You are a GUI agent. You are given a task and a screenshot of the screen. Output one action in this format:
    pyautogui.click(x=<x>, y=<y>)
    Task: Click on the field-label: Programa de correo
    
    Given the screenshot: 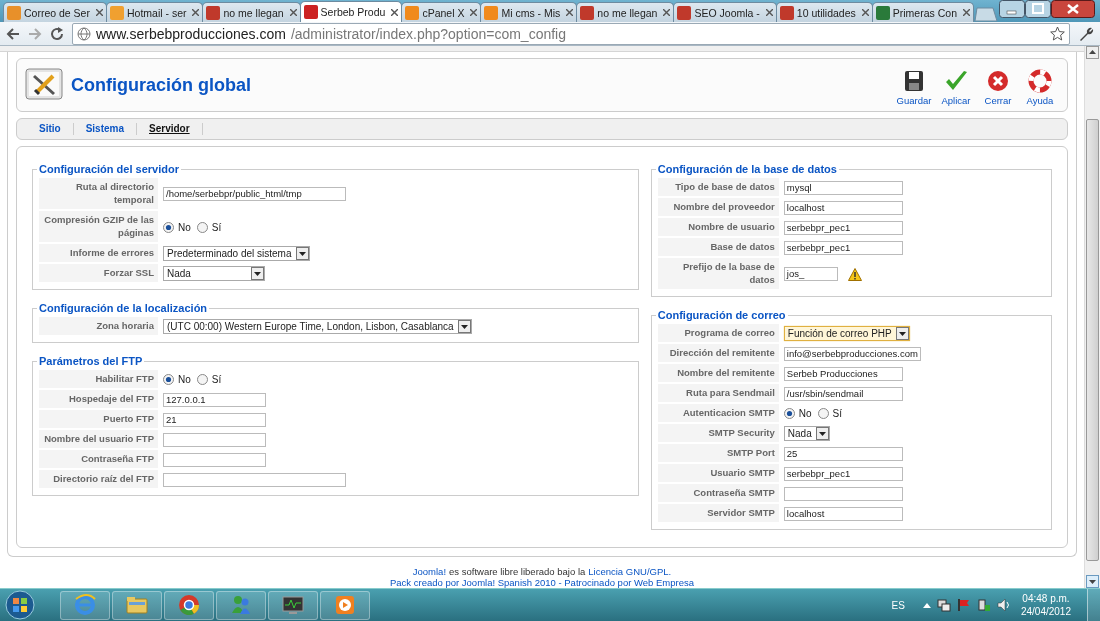 What is the action you would take?
    pyautogui.click(x=718, y=333)
    